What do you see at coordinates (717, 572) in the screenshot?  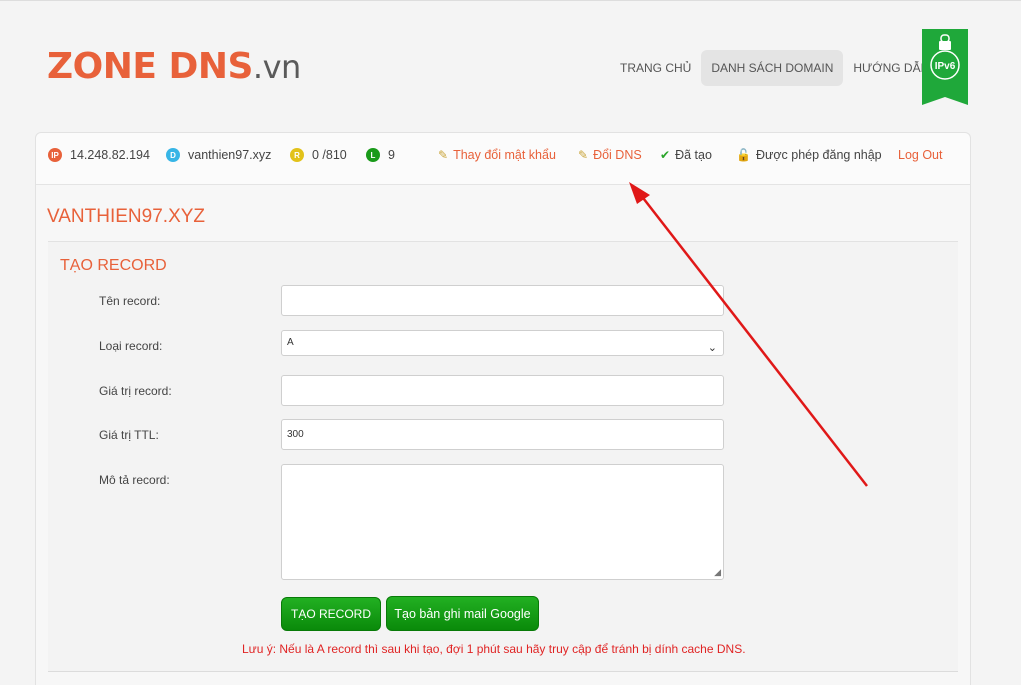 I see `resize-handle-icon: ◢` at bounding box center [717, 572].